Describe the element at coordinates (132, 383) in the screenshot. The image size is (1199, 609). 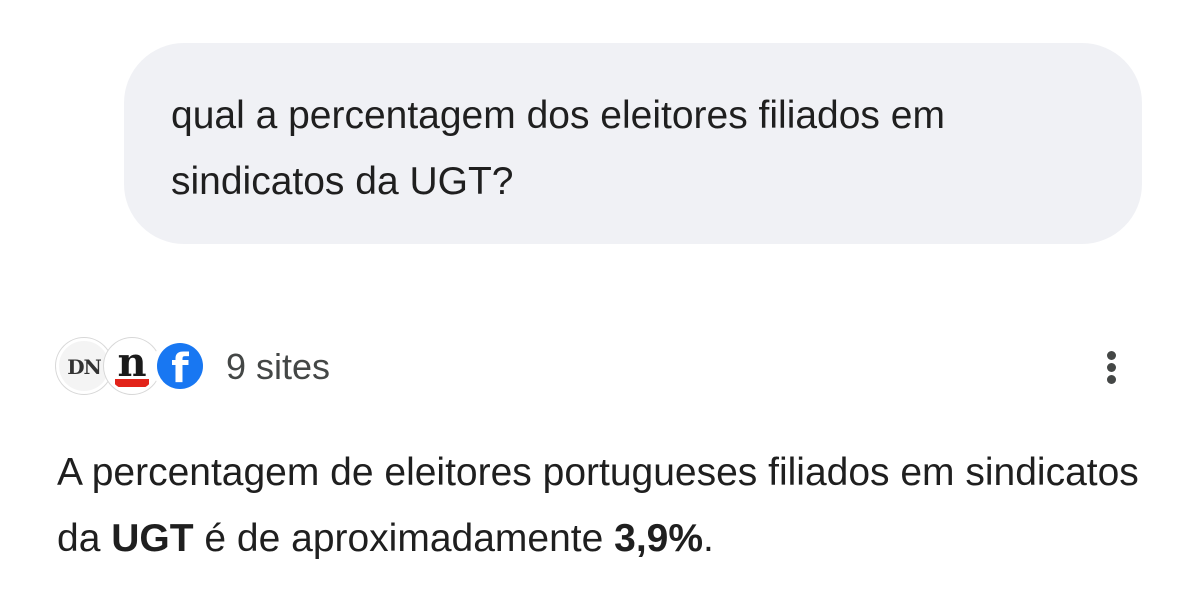
I see `negocios-logo-bar` at that location.